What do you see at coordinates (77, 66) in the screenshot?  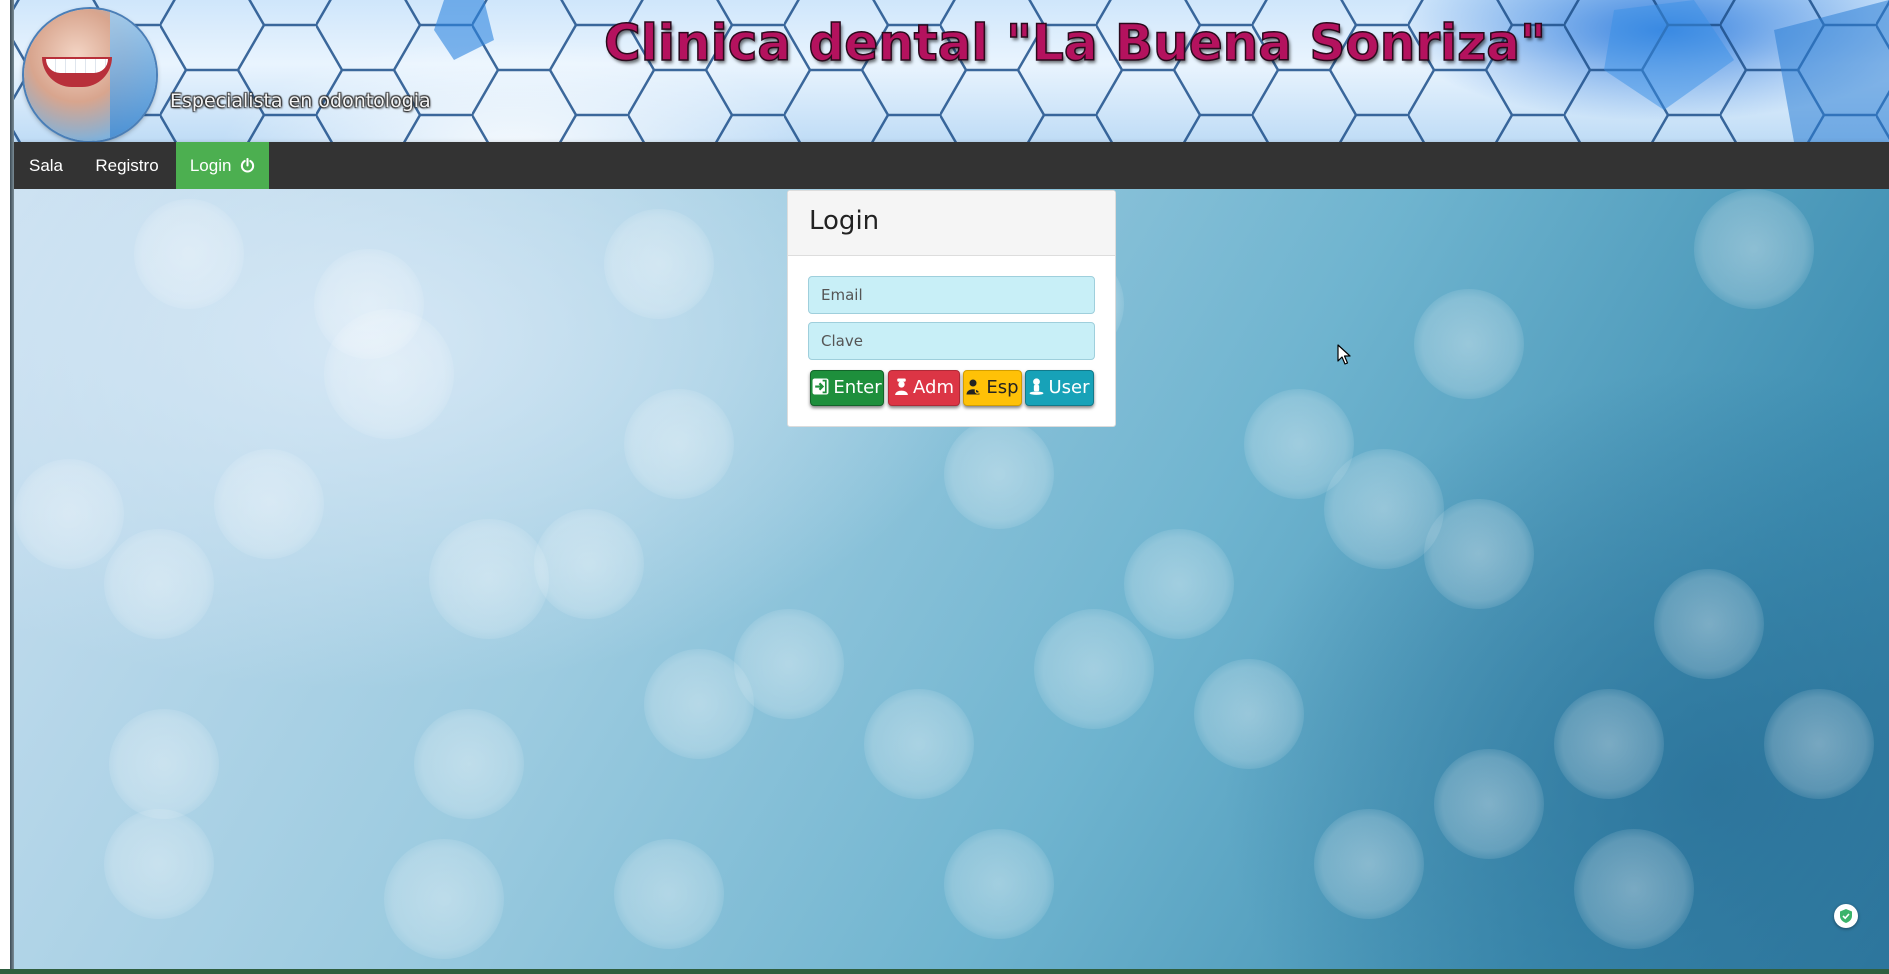 I see `logo-teeth` at bounding box center [77, 66].